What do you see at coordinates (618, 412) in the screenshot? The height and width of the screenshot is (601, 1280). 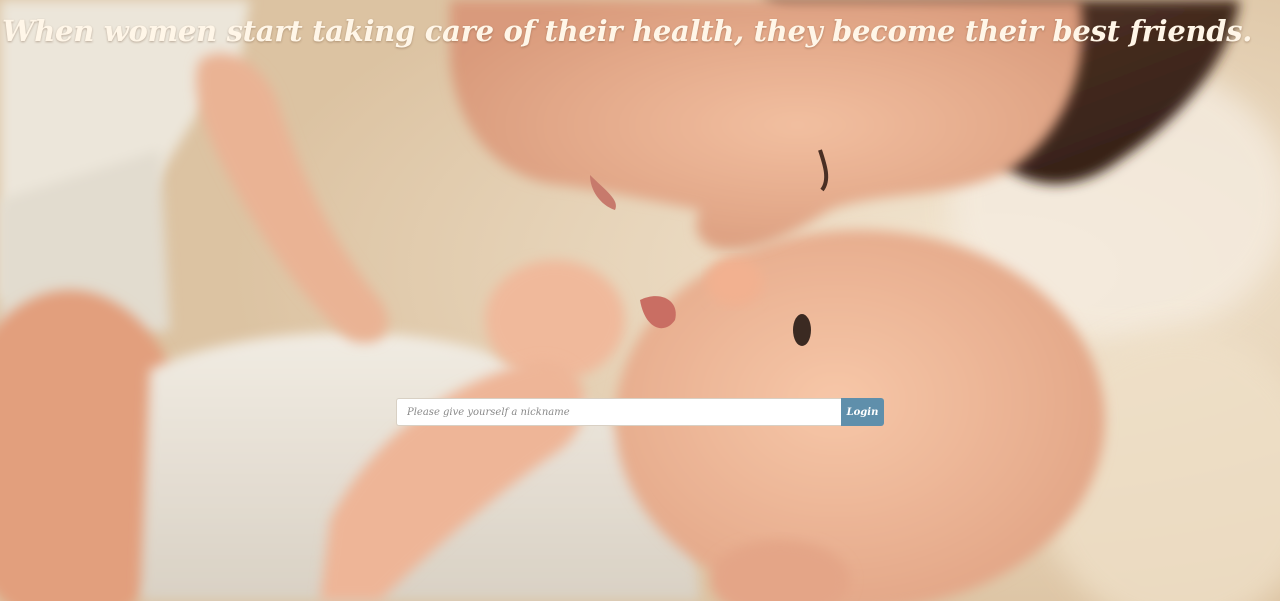 I see `nickname-input` at bounding box center [618, 412].